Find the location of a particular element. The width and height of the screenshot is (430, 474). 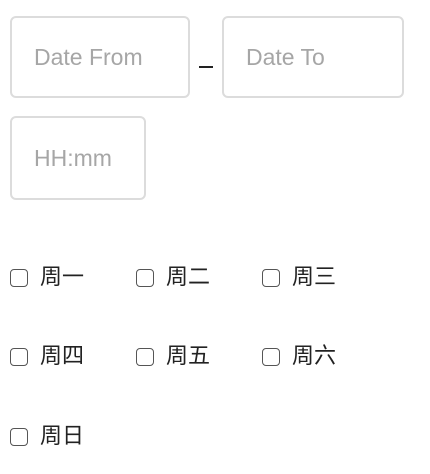

weekday-option-fri: 周五 is located at coordinates (173, 357).